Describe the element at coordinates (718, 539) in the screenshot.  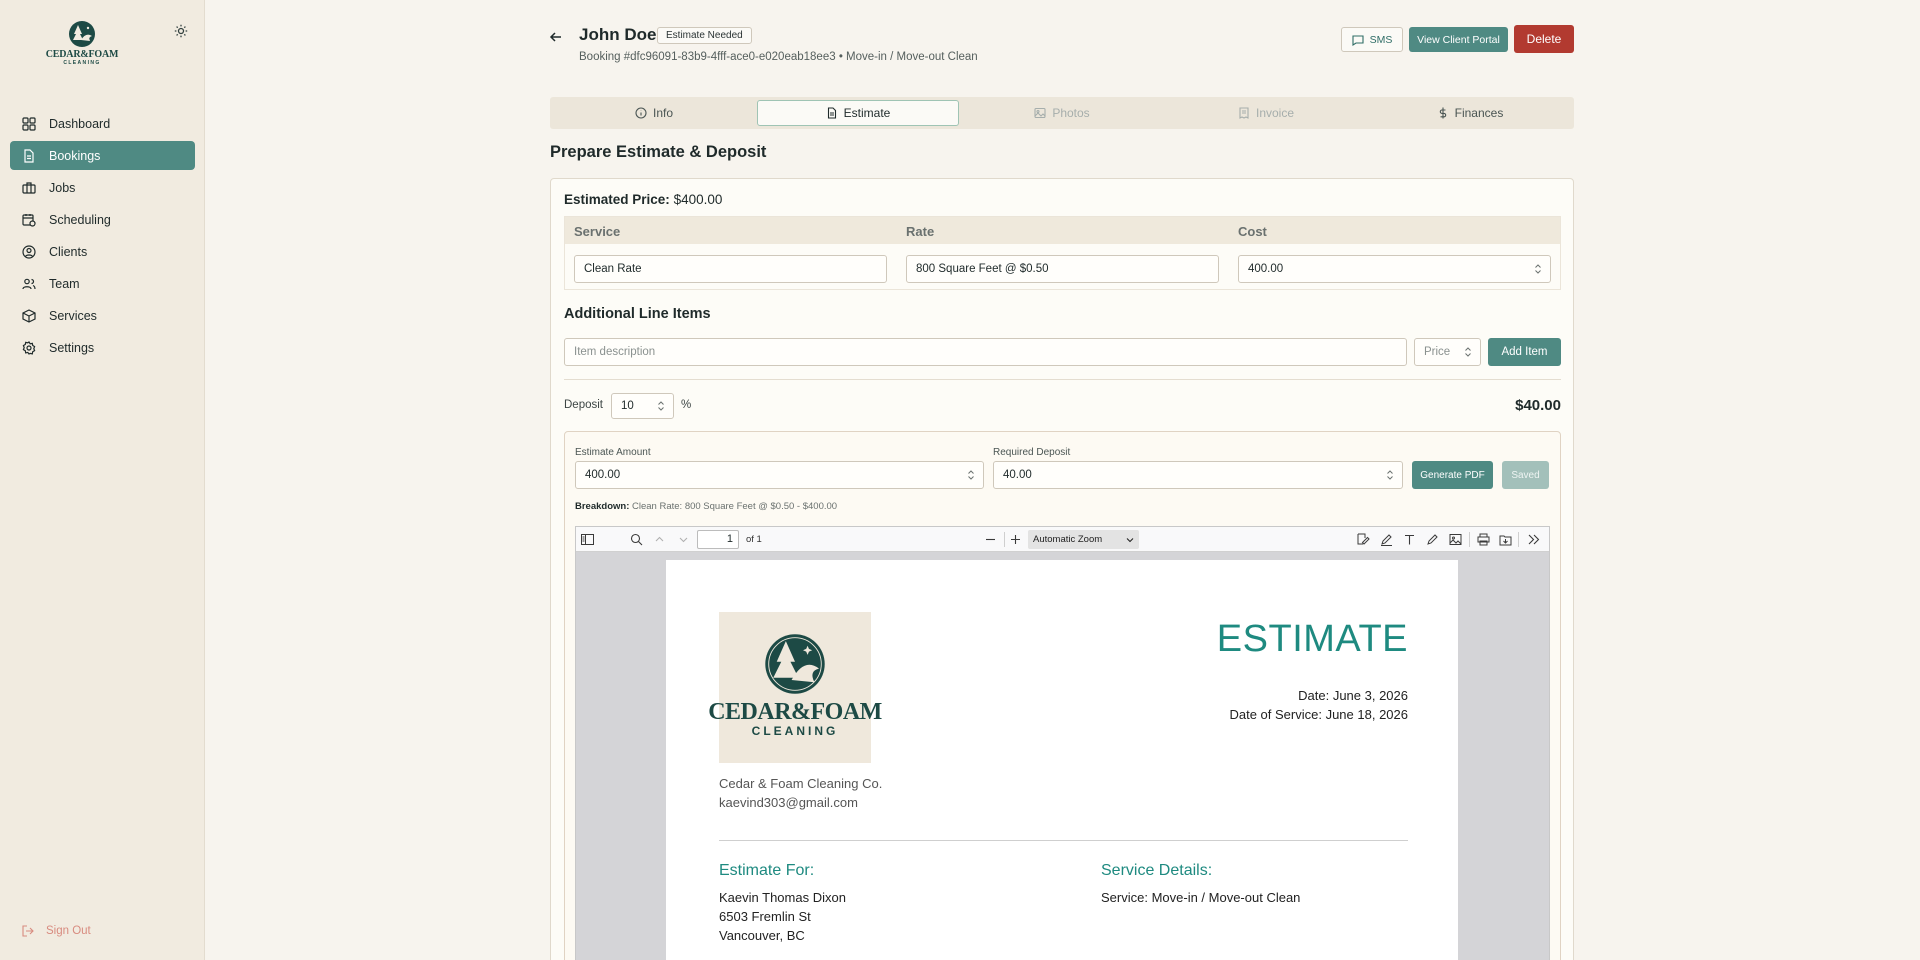
I see `page-number-input: 1` at that location.